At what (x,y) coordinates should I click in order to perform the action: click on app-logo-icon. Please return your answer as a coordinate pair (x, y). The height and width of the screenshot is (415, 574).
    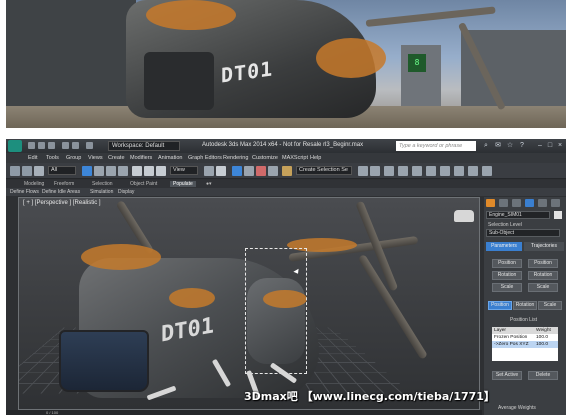
    Looking at the image, I should click on (15, 146).